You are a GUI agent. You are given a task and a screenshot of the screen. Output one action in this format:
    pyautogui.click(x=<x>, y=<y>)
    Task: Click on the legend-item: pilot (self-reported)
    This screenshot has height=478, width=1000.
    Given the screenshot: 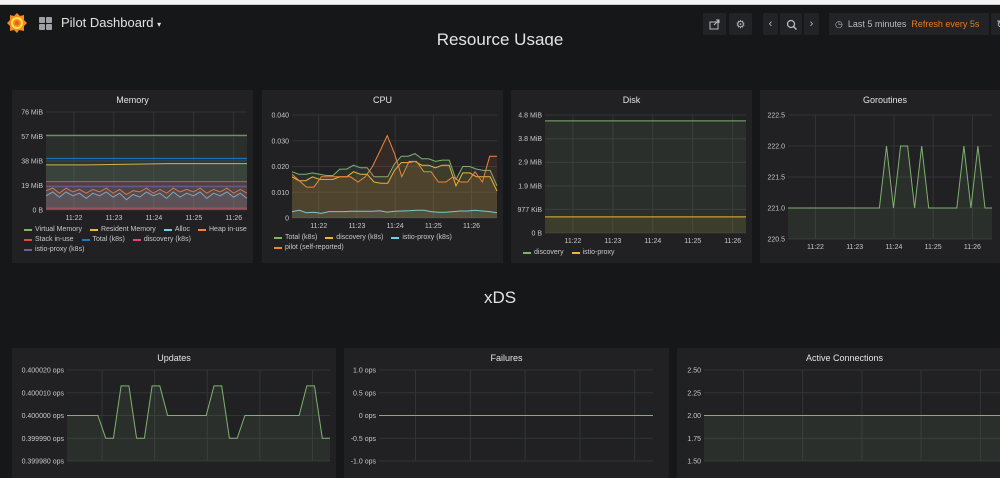 What is the action you would take?
    pyautogui.click(x=309, y=247)
    